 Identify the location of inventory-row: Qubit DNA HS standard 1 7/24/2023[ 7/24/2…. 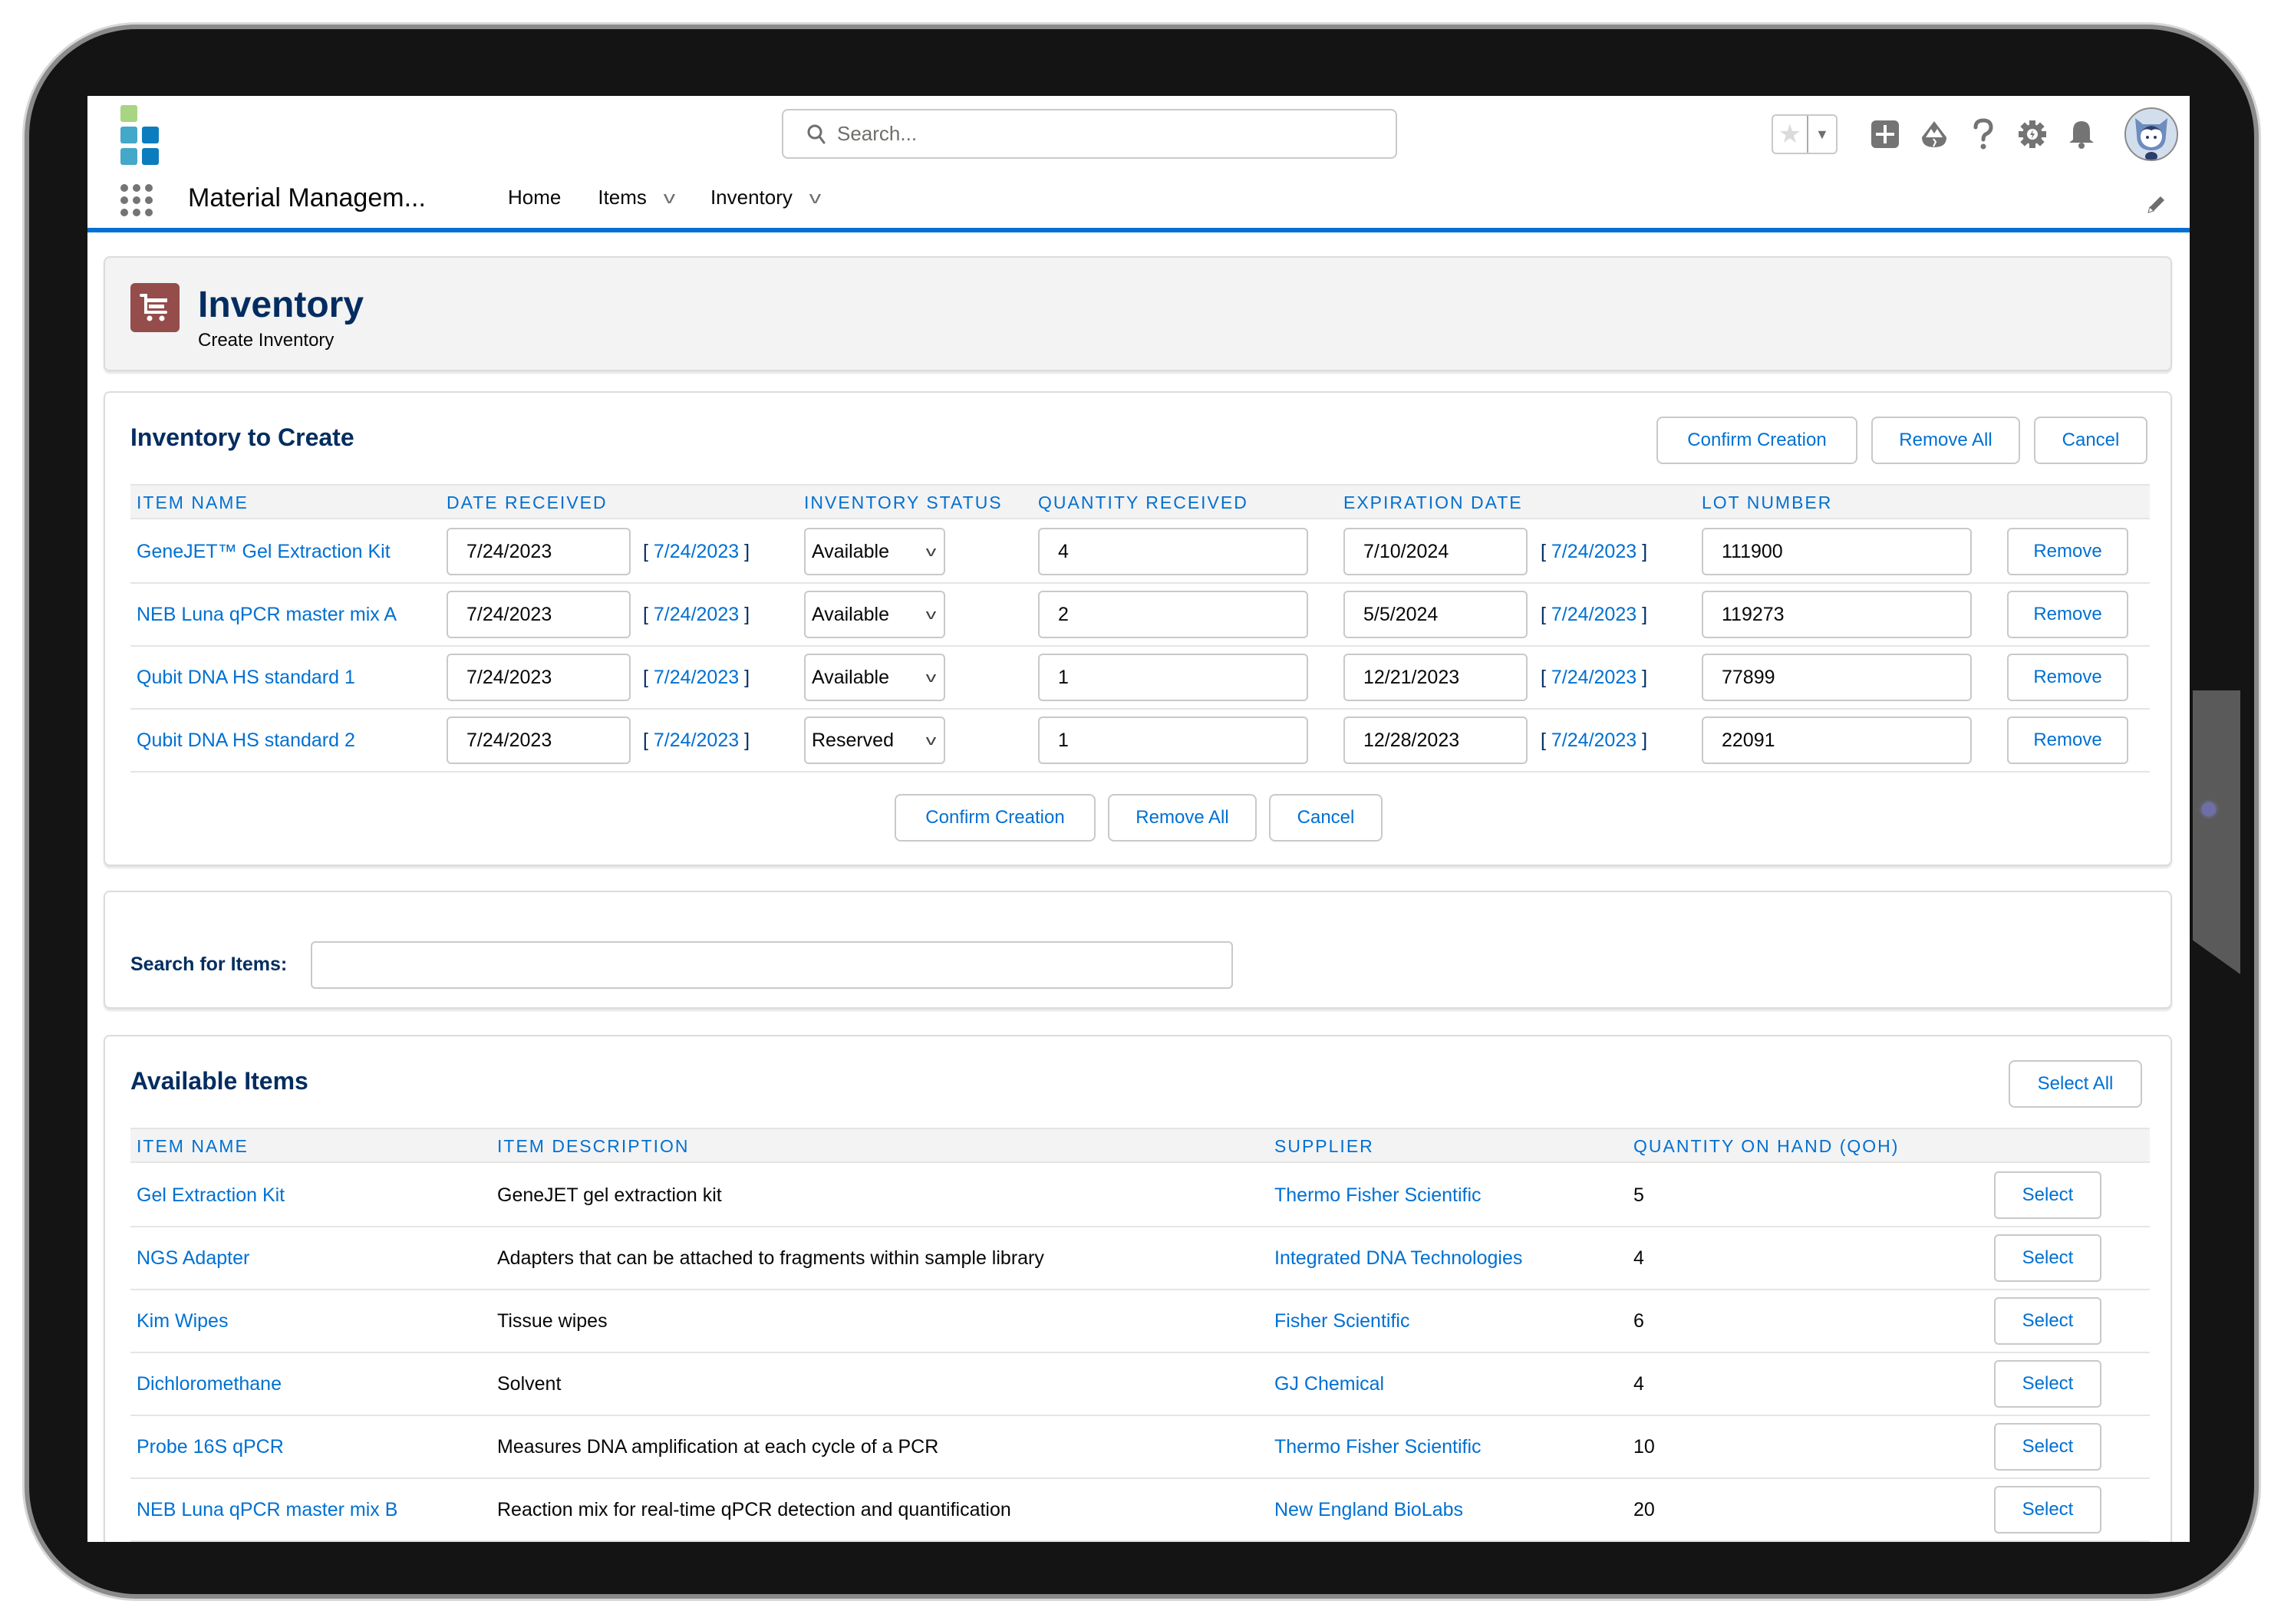
(1140, 678).